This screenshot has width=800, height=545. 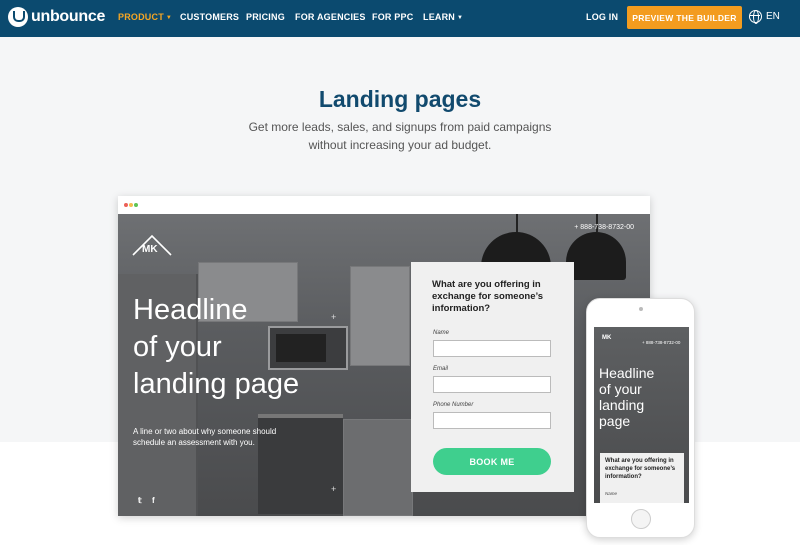 What do you see at coordinates (400, 99) in the screenshot?
I see `page-title: Landing pages` at bounding box center [400, 99].